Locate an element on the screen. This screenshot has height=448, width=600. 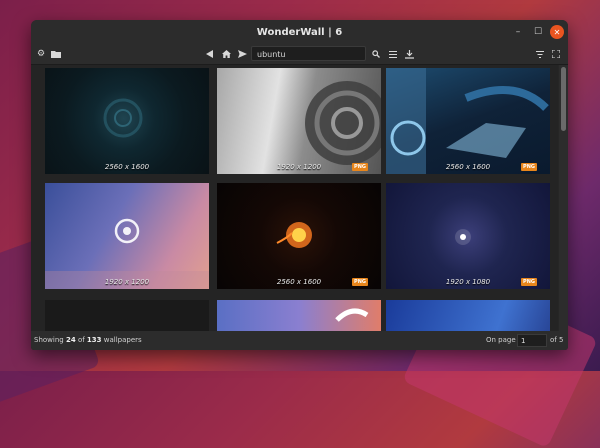
toolbar: ⚙ ubuntu is located at coordinates (299, 54).